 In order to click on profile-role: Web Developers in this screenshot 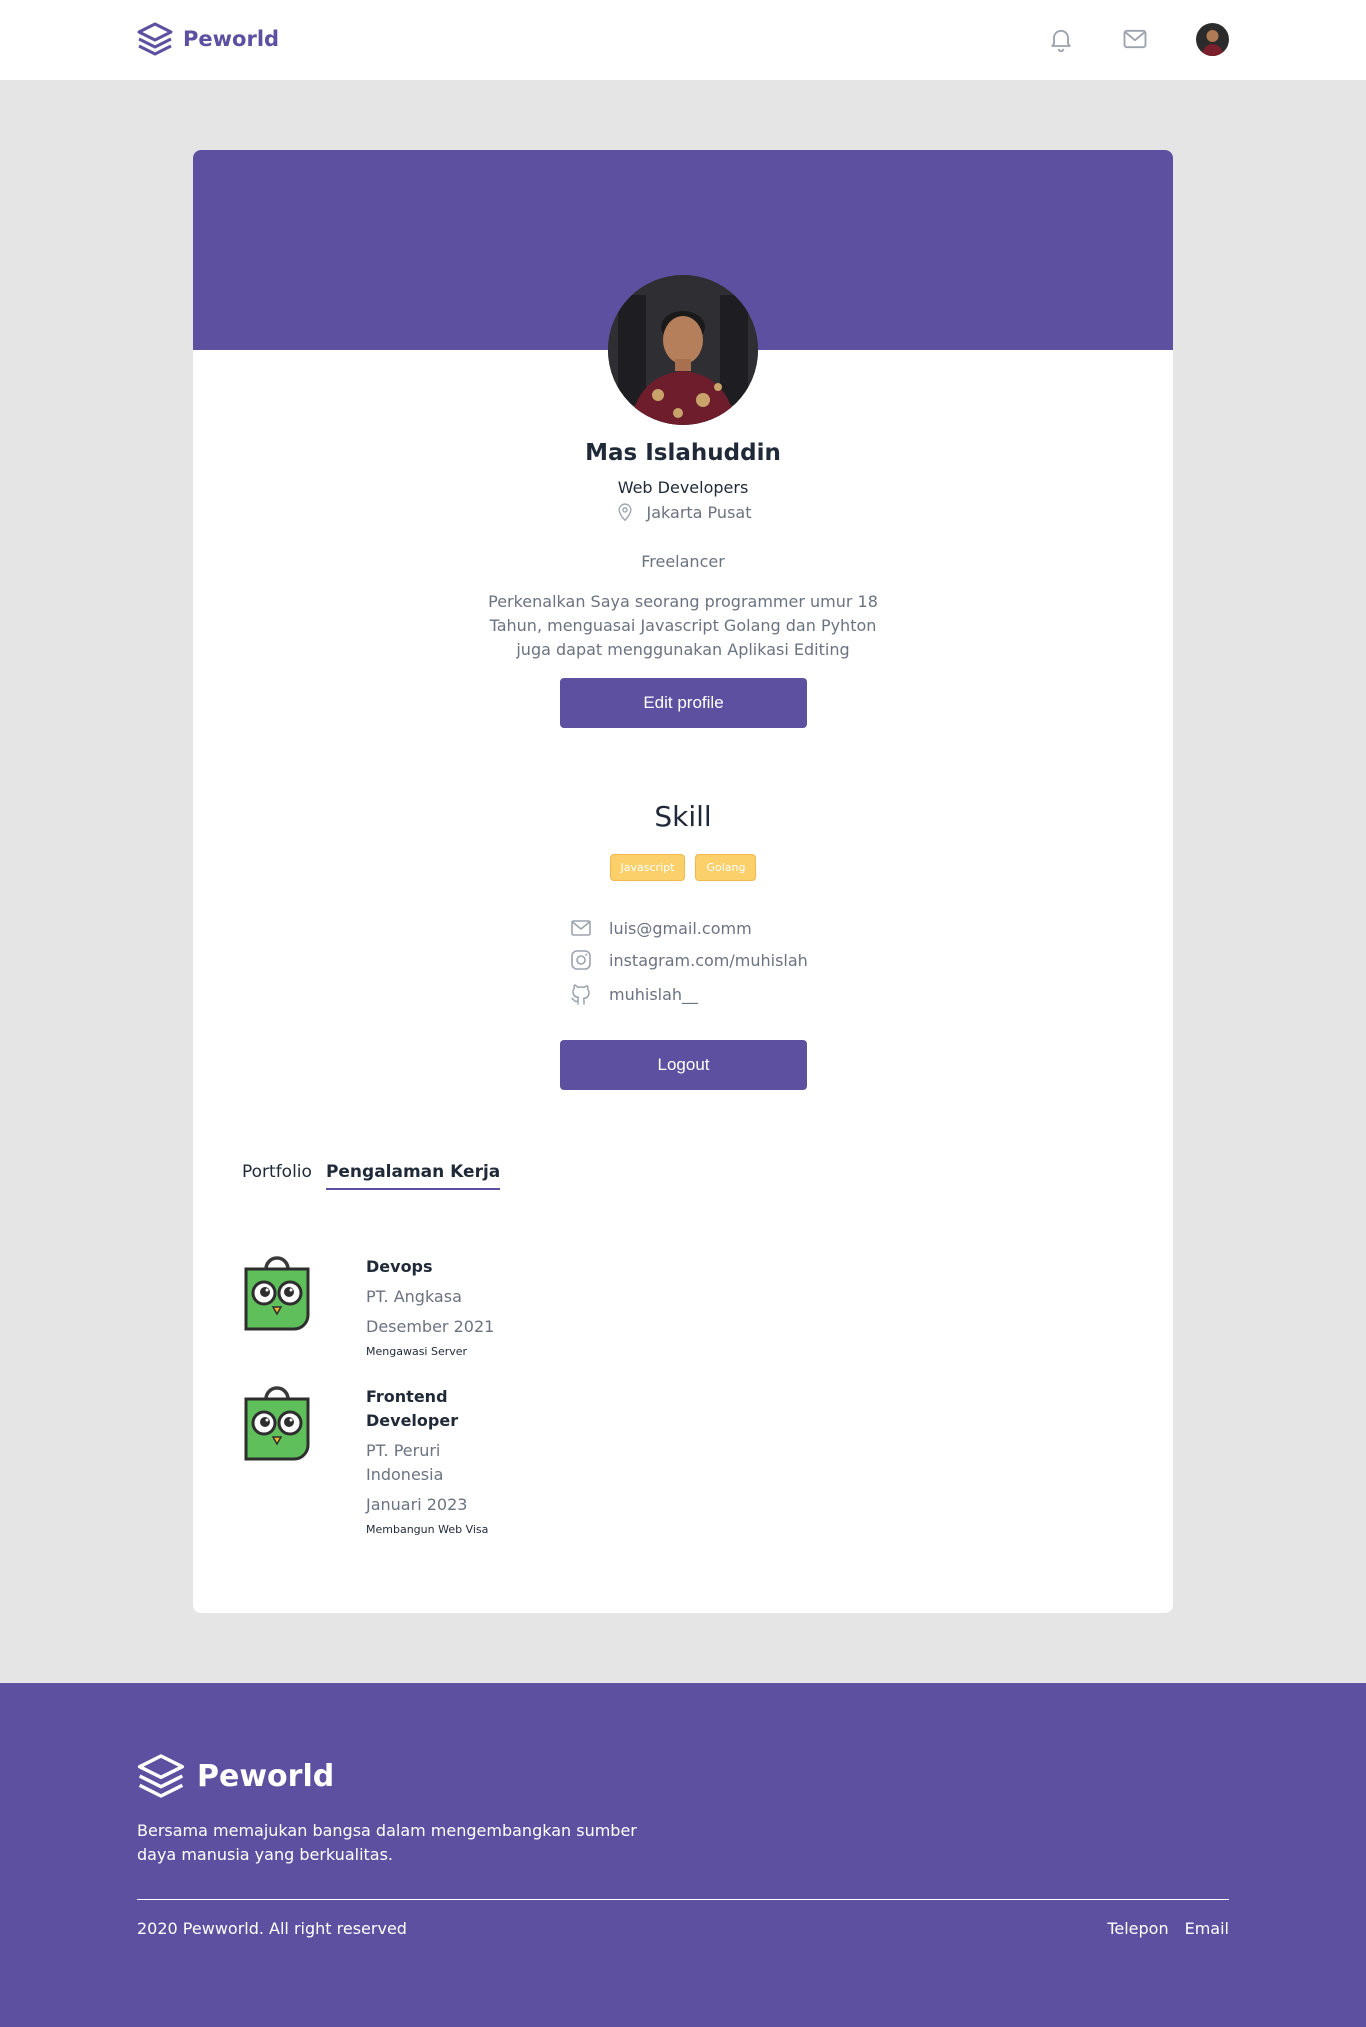, I will do `click(683, 487)`.